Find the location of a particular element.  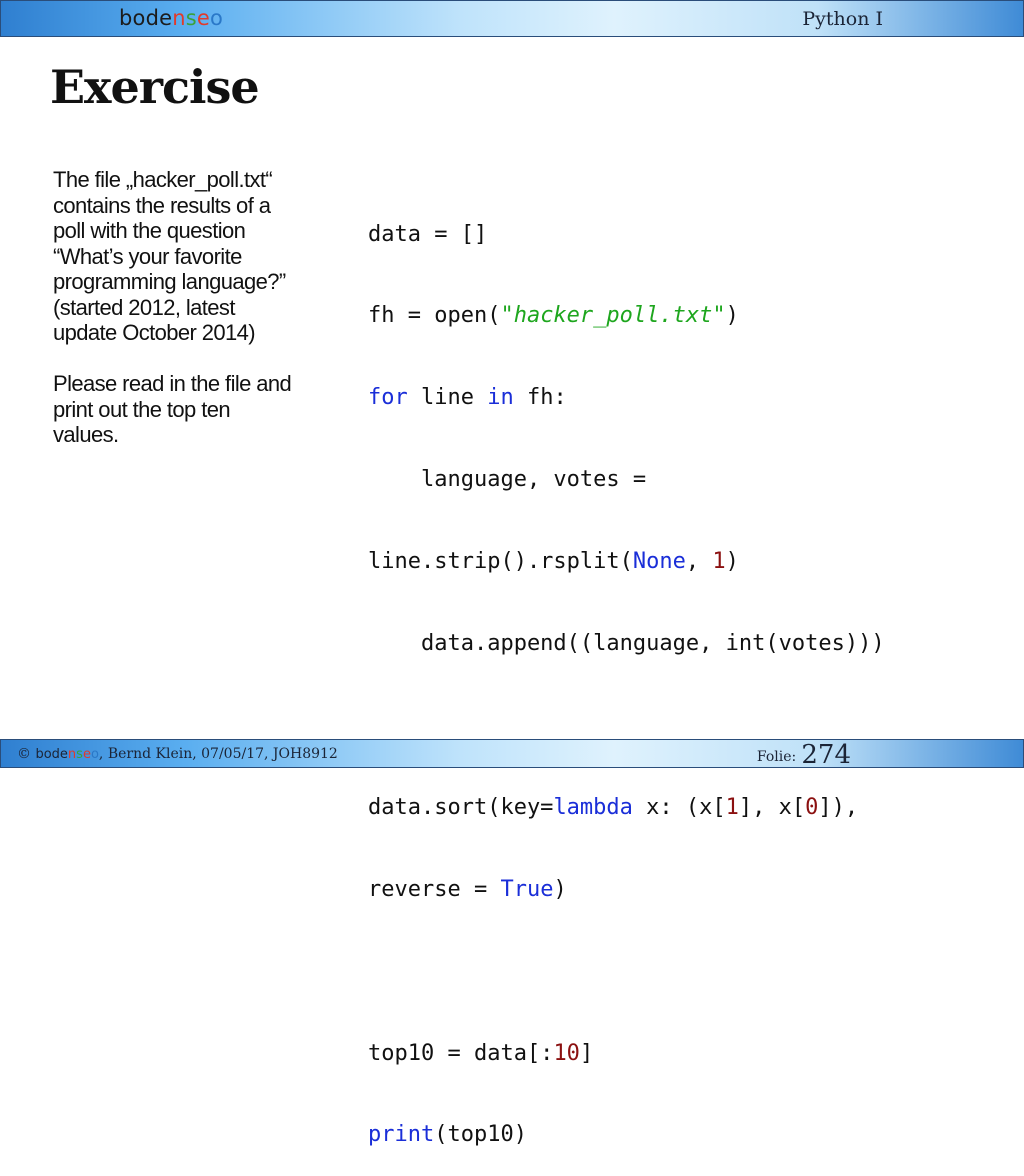

code-text: data.append((language, int(votes))) is located at coordinates (626, 644).